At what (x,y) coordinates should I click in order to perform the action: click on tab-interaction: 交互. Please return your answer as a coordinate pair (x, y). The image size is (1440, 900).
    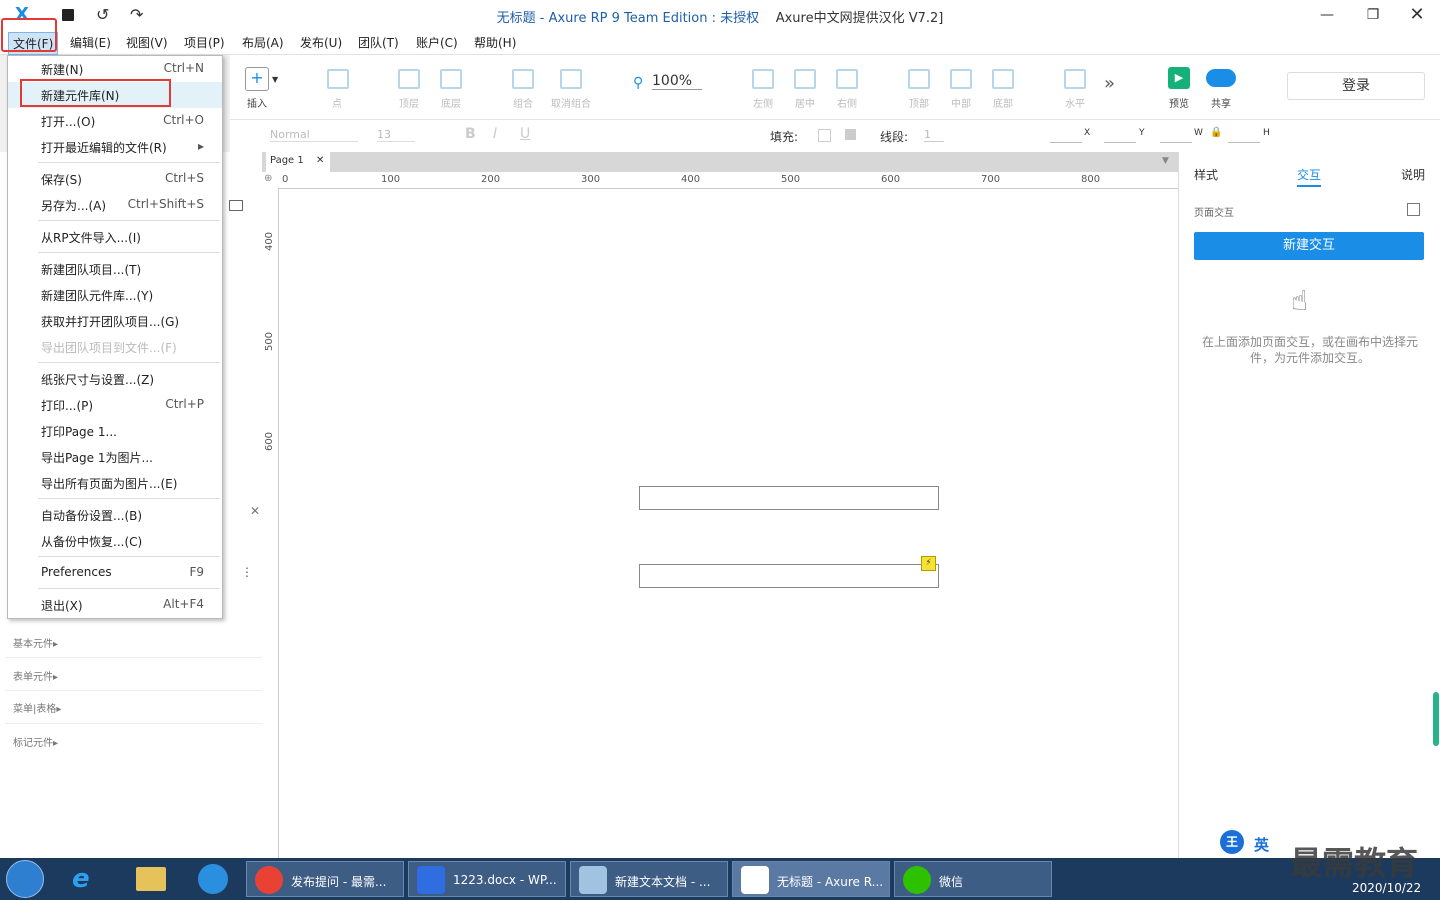
    Looking at the image, I should click on (1309, 176).